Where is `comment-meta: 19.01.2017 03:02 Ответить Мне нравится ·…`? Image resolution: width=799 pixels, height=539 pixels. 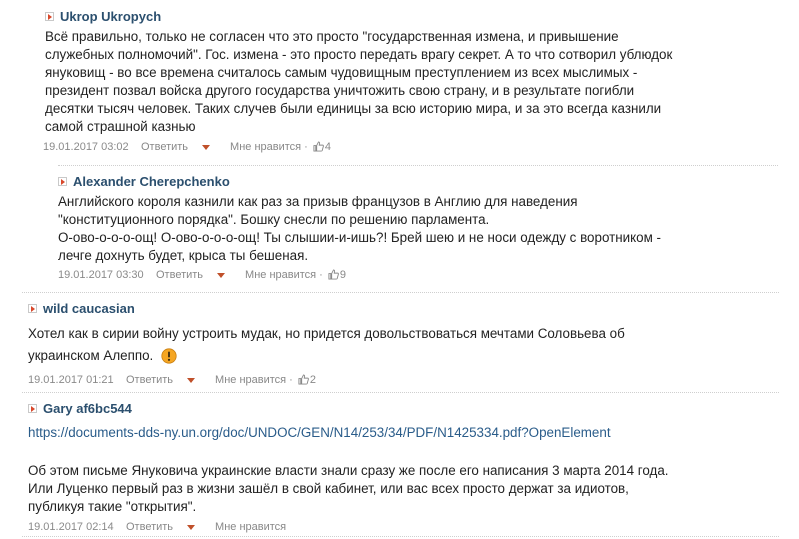 comment-meta: 19.01.2017 03:02 Ответить Мне нравится ·… is located at coordinates (414, 147).